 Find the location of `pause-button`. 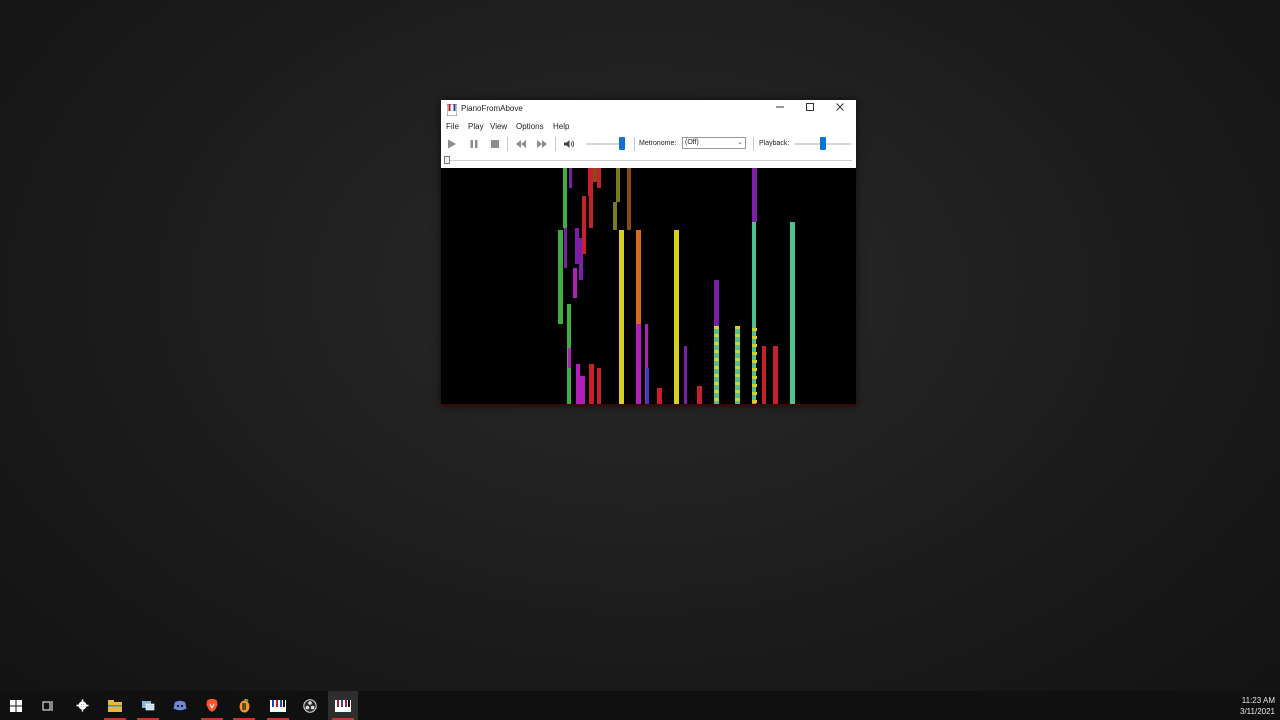

pause-button is located at coordinates (474, 144).